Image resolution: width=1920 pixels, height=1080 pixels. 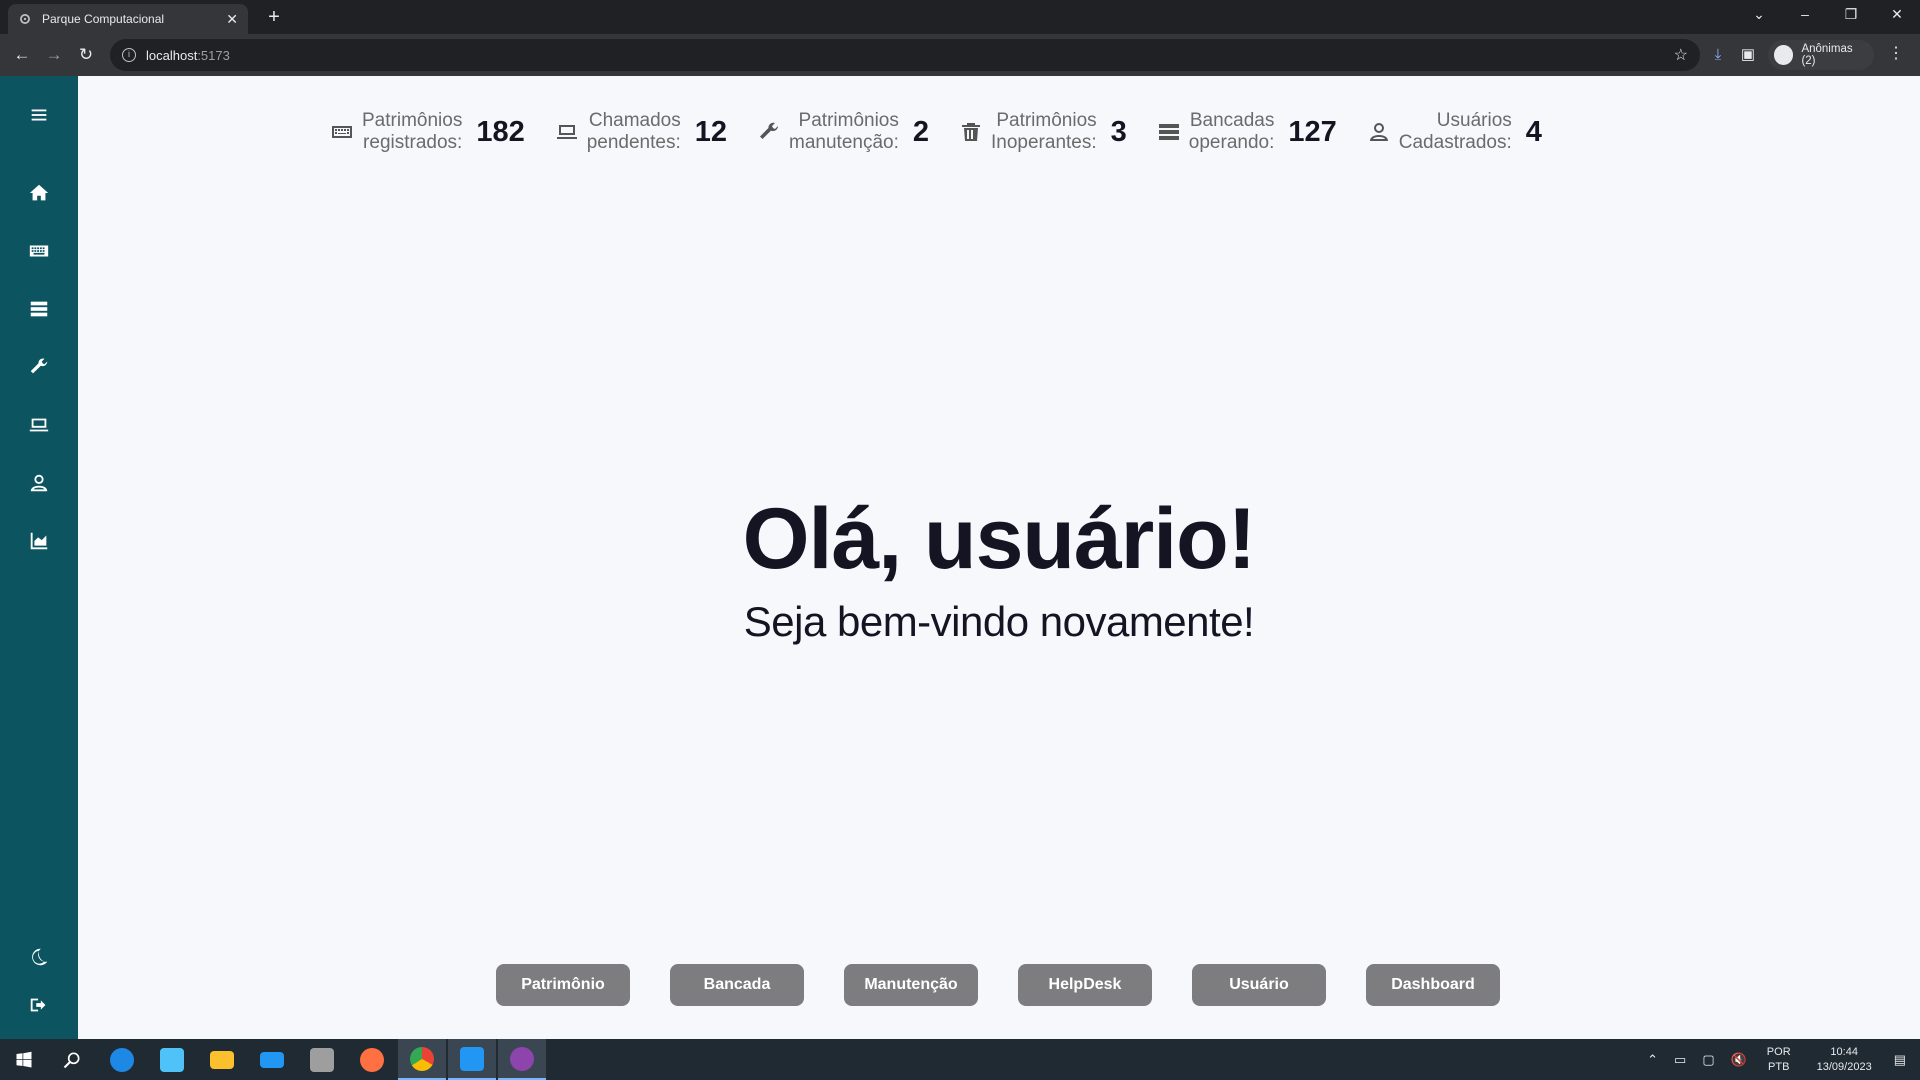 I want to click on side-panel-icon: ▣, so click(x=1748, y=55).